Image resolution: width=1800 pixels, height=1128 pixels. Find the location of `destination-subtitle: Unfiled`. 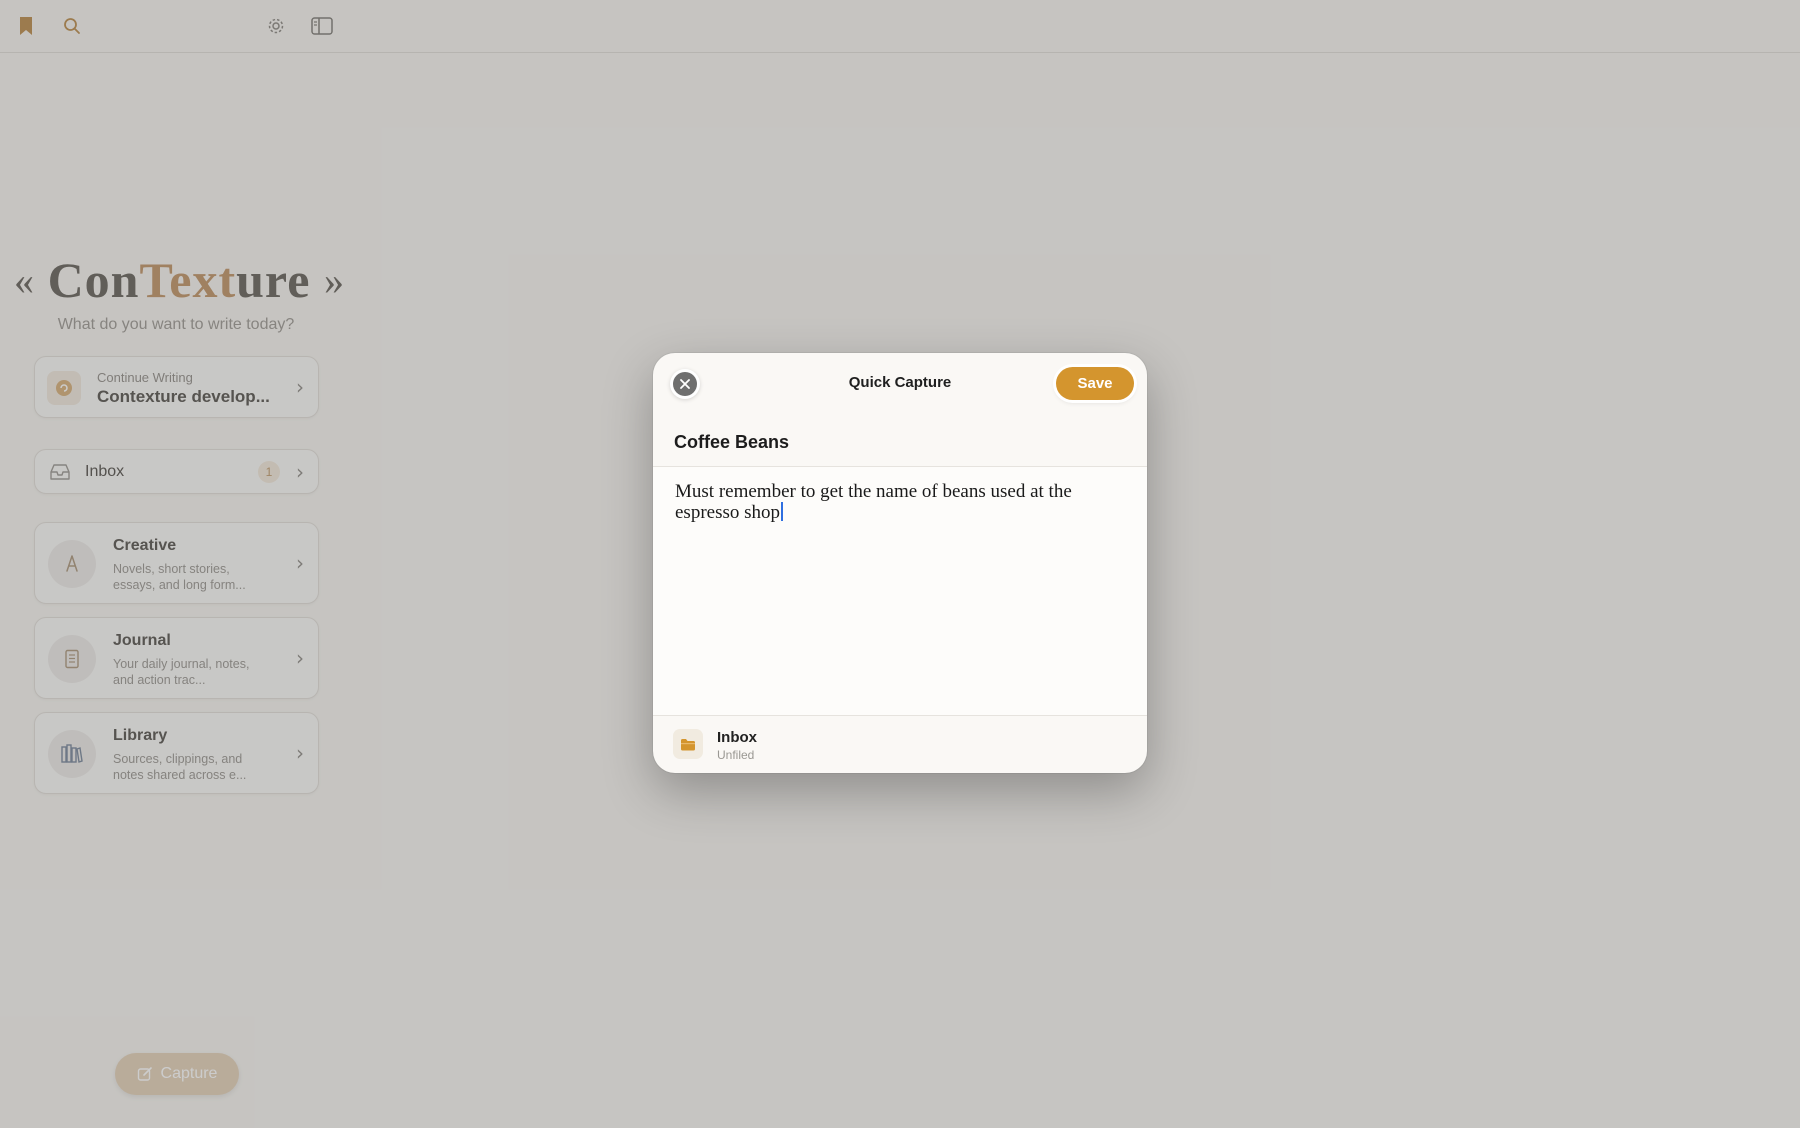

destination-subtitle: Unfiled is located at coordinates (736, 755).